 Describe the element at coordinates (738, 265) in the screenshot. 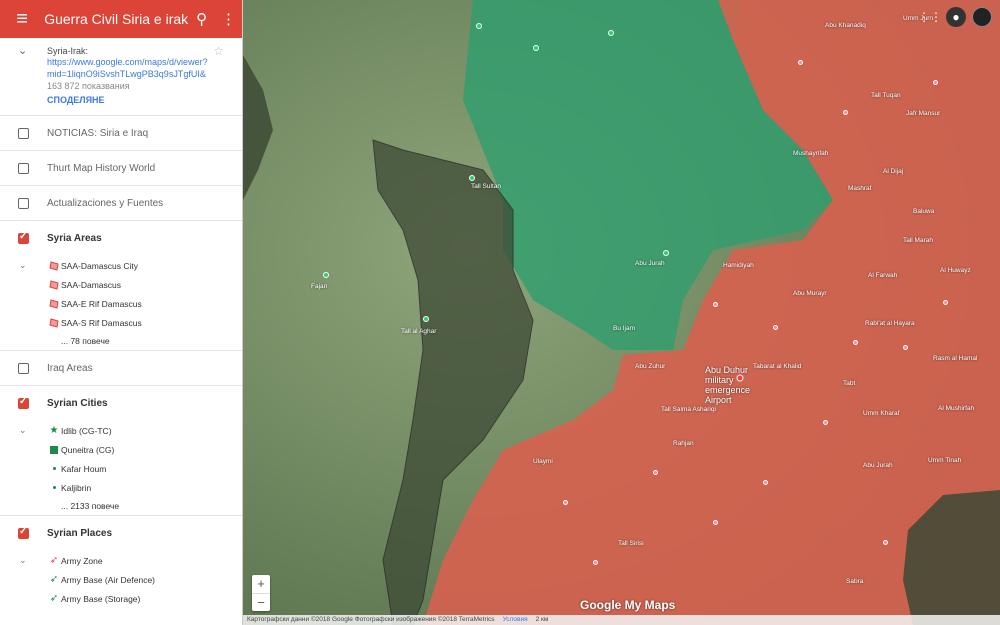

I see `map-label: Hamidiyah` at that location.